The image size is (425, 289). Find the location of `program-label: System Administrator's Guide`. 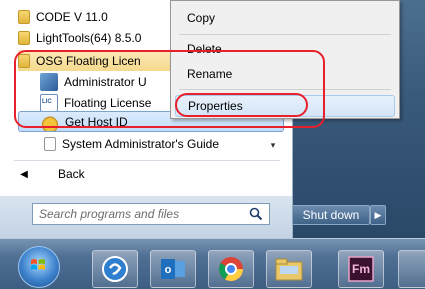

program-label: System Administrator's Guide is located at coordinates (141, 143).